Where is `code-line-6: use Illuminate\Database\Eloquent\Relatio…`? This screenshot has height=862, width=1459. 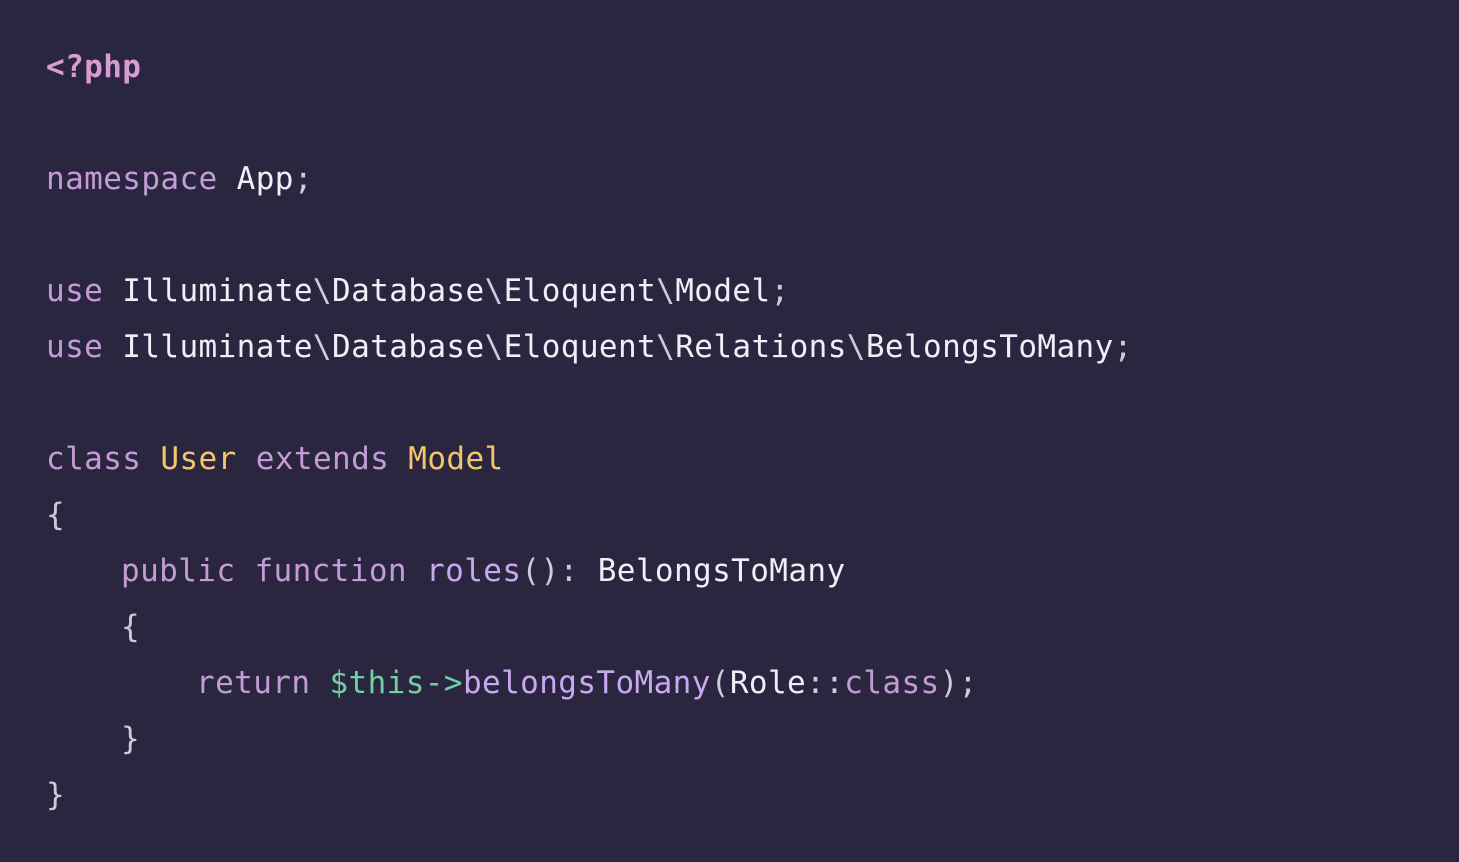
code-line-6: use Illuminate\Database\Eloquent\Relatio… is located at coordinates (752, 347).